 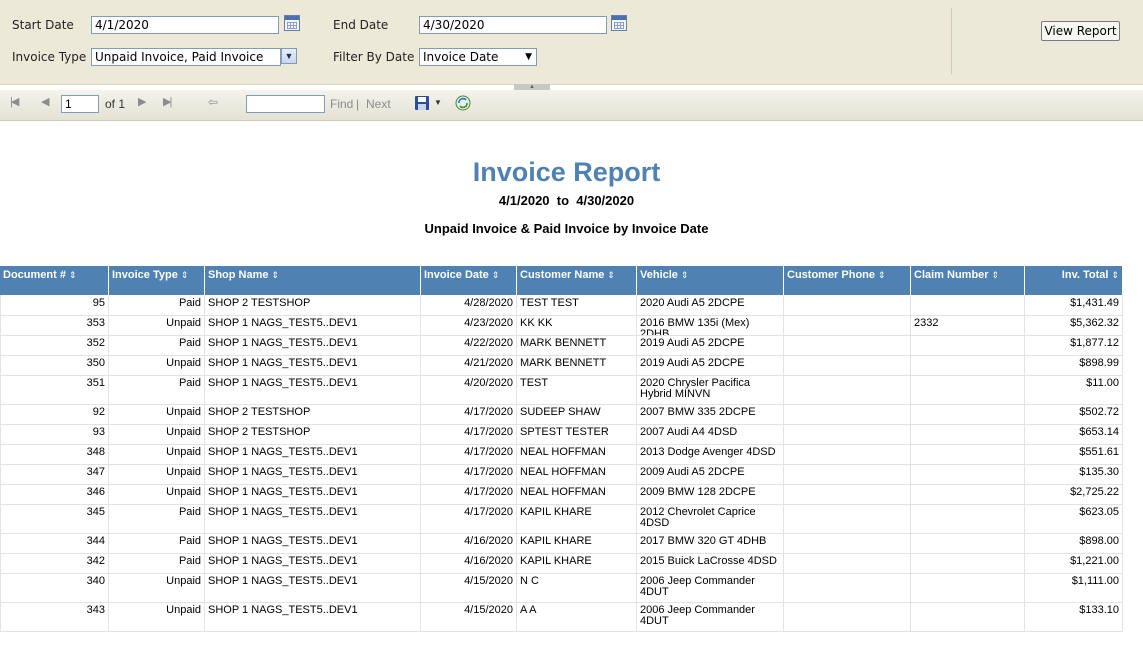 I want to click on column-header-invoice-date: Invoice Date ⇕, so click(x=469, y=280).